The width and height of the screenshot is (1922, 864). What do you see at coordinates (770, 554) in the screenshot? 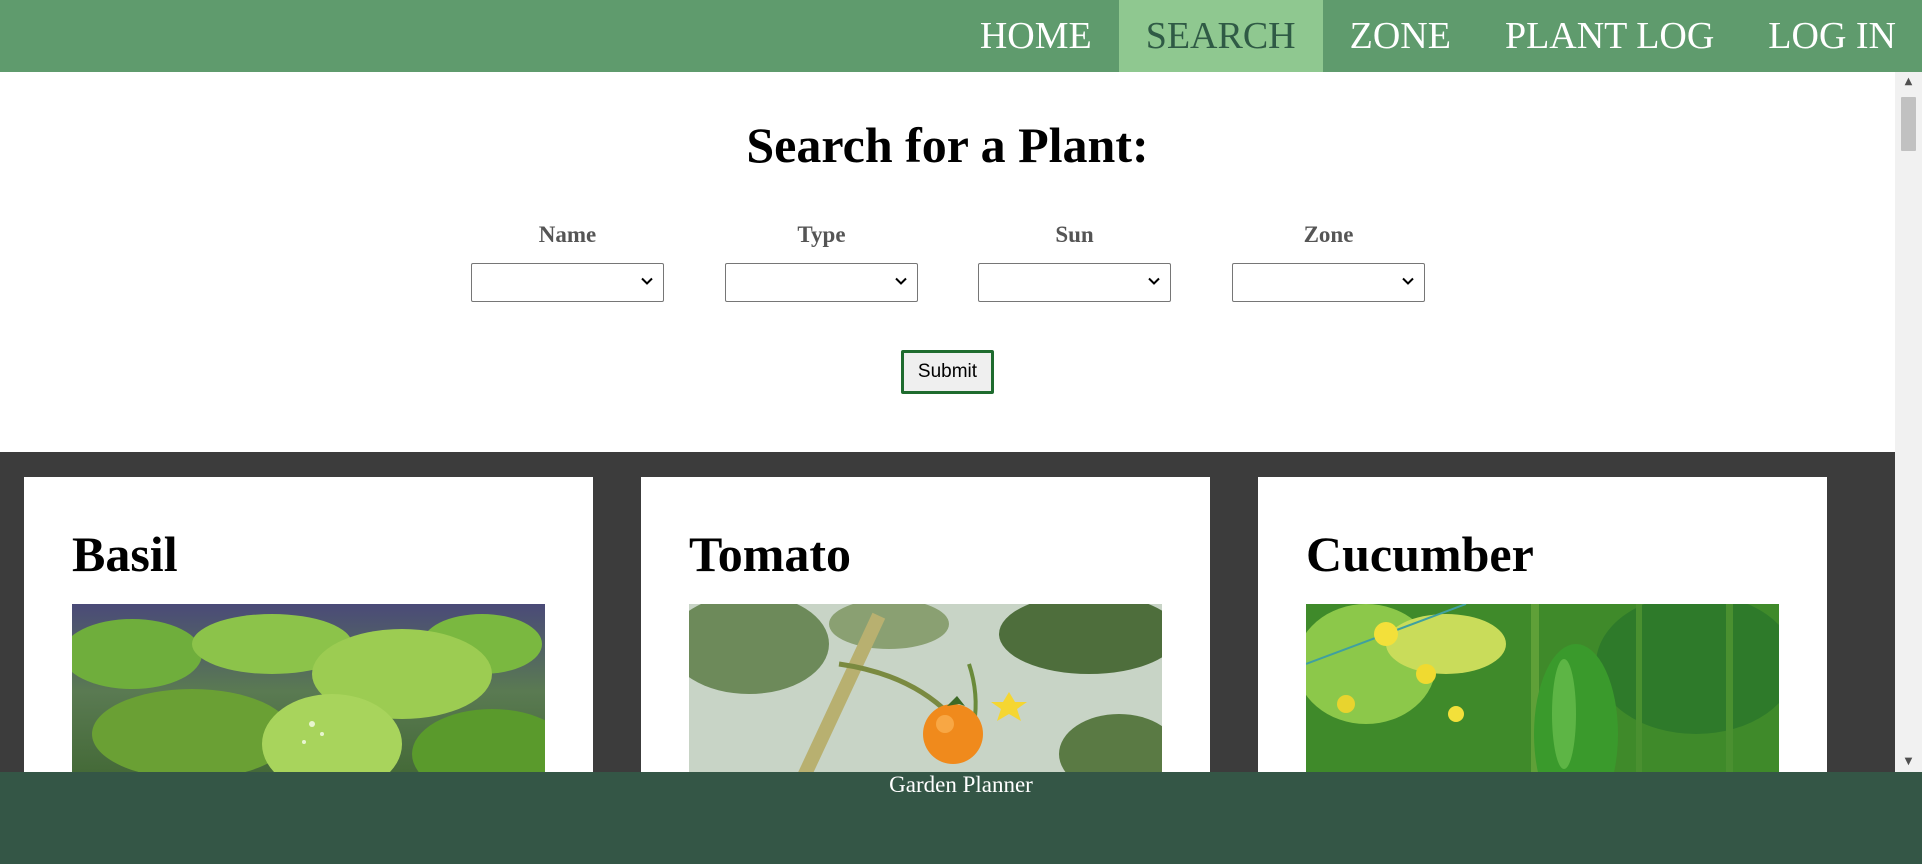
I see `plant-card-title: Tomato` at bounding box center [770, 554].